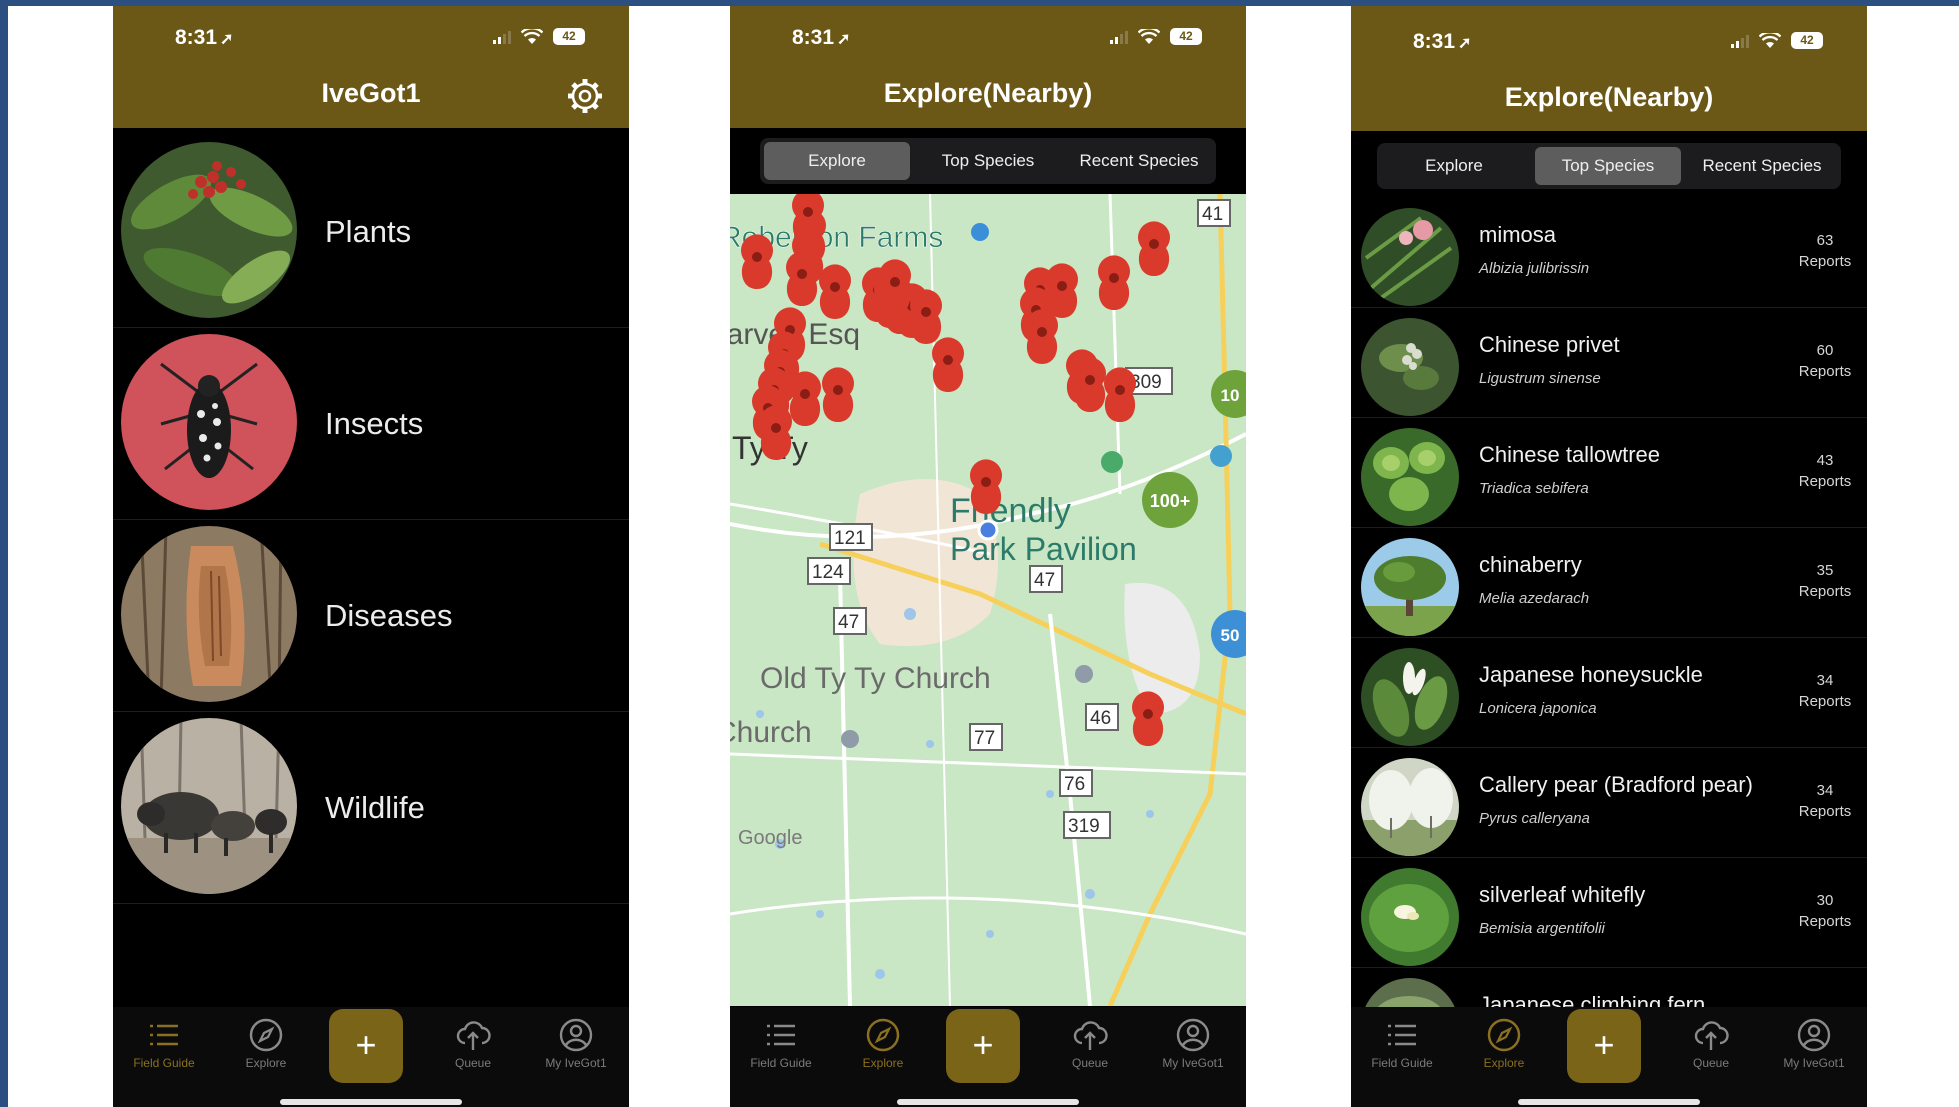 Image resolution: width=1959 pixels, height=1107 pixels. I want to click on species-scientific-name: Ligustrum sinense, so click(1540, 378).